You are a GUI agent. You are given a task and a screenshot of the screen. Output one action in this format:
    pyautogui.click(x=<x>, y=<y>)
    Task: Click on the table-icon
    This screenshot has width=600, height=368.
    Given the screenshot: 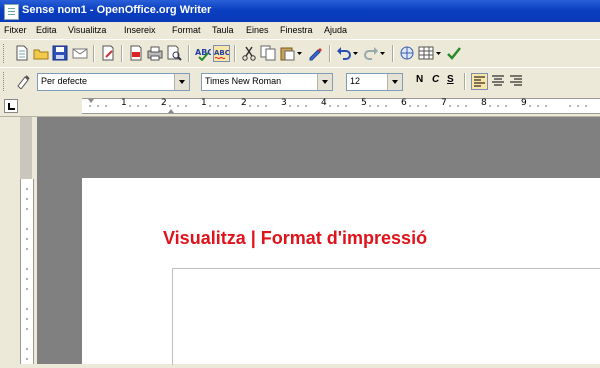 What is the action you would take?
    pyautogui.click(x=426, y=53)
    